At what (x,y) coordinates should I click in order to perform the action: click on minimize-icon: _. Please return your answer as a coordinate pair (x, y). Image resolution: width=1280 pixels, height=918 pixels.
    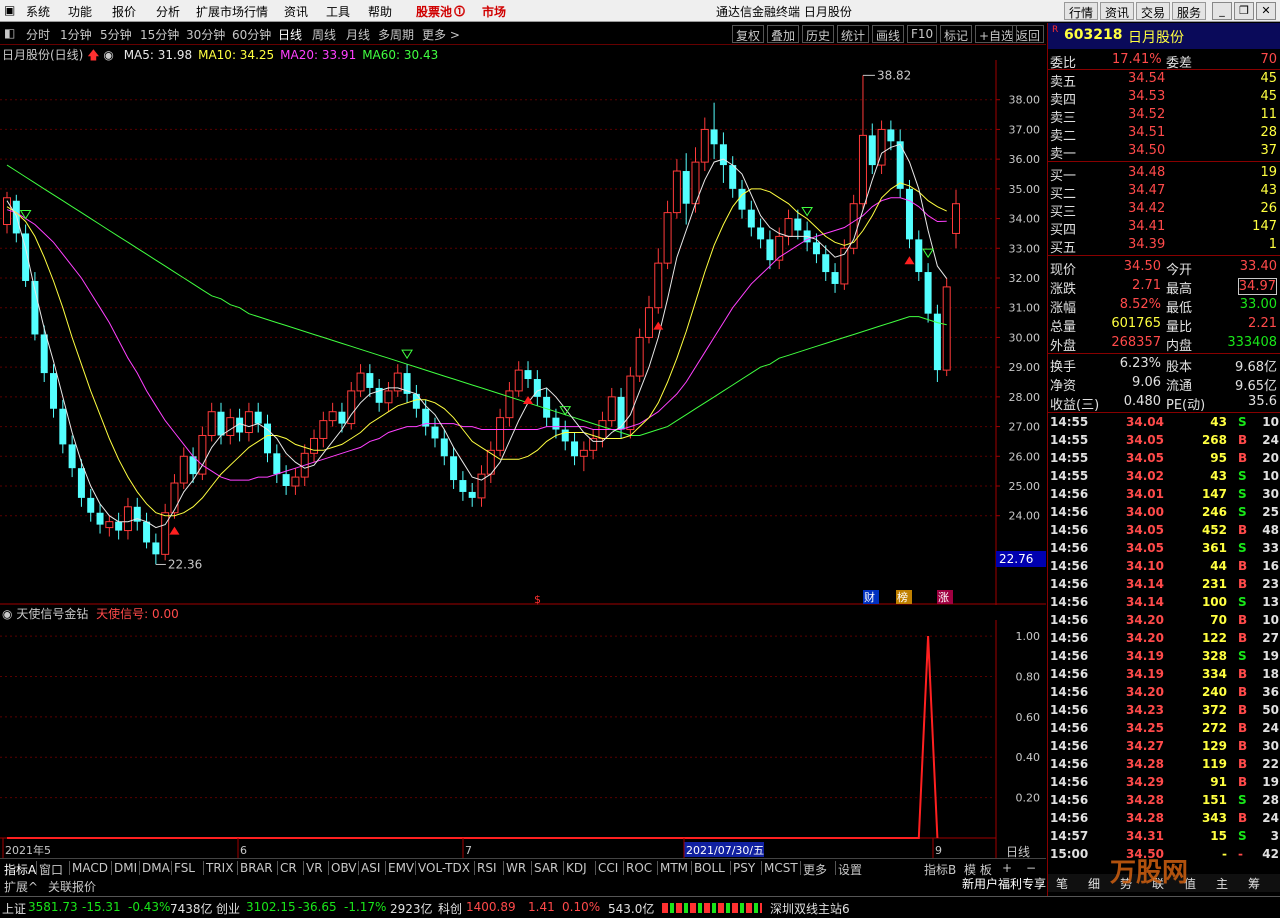
    Looking at the image, I should click on (1222, 11).